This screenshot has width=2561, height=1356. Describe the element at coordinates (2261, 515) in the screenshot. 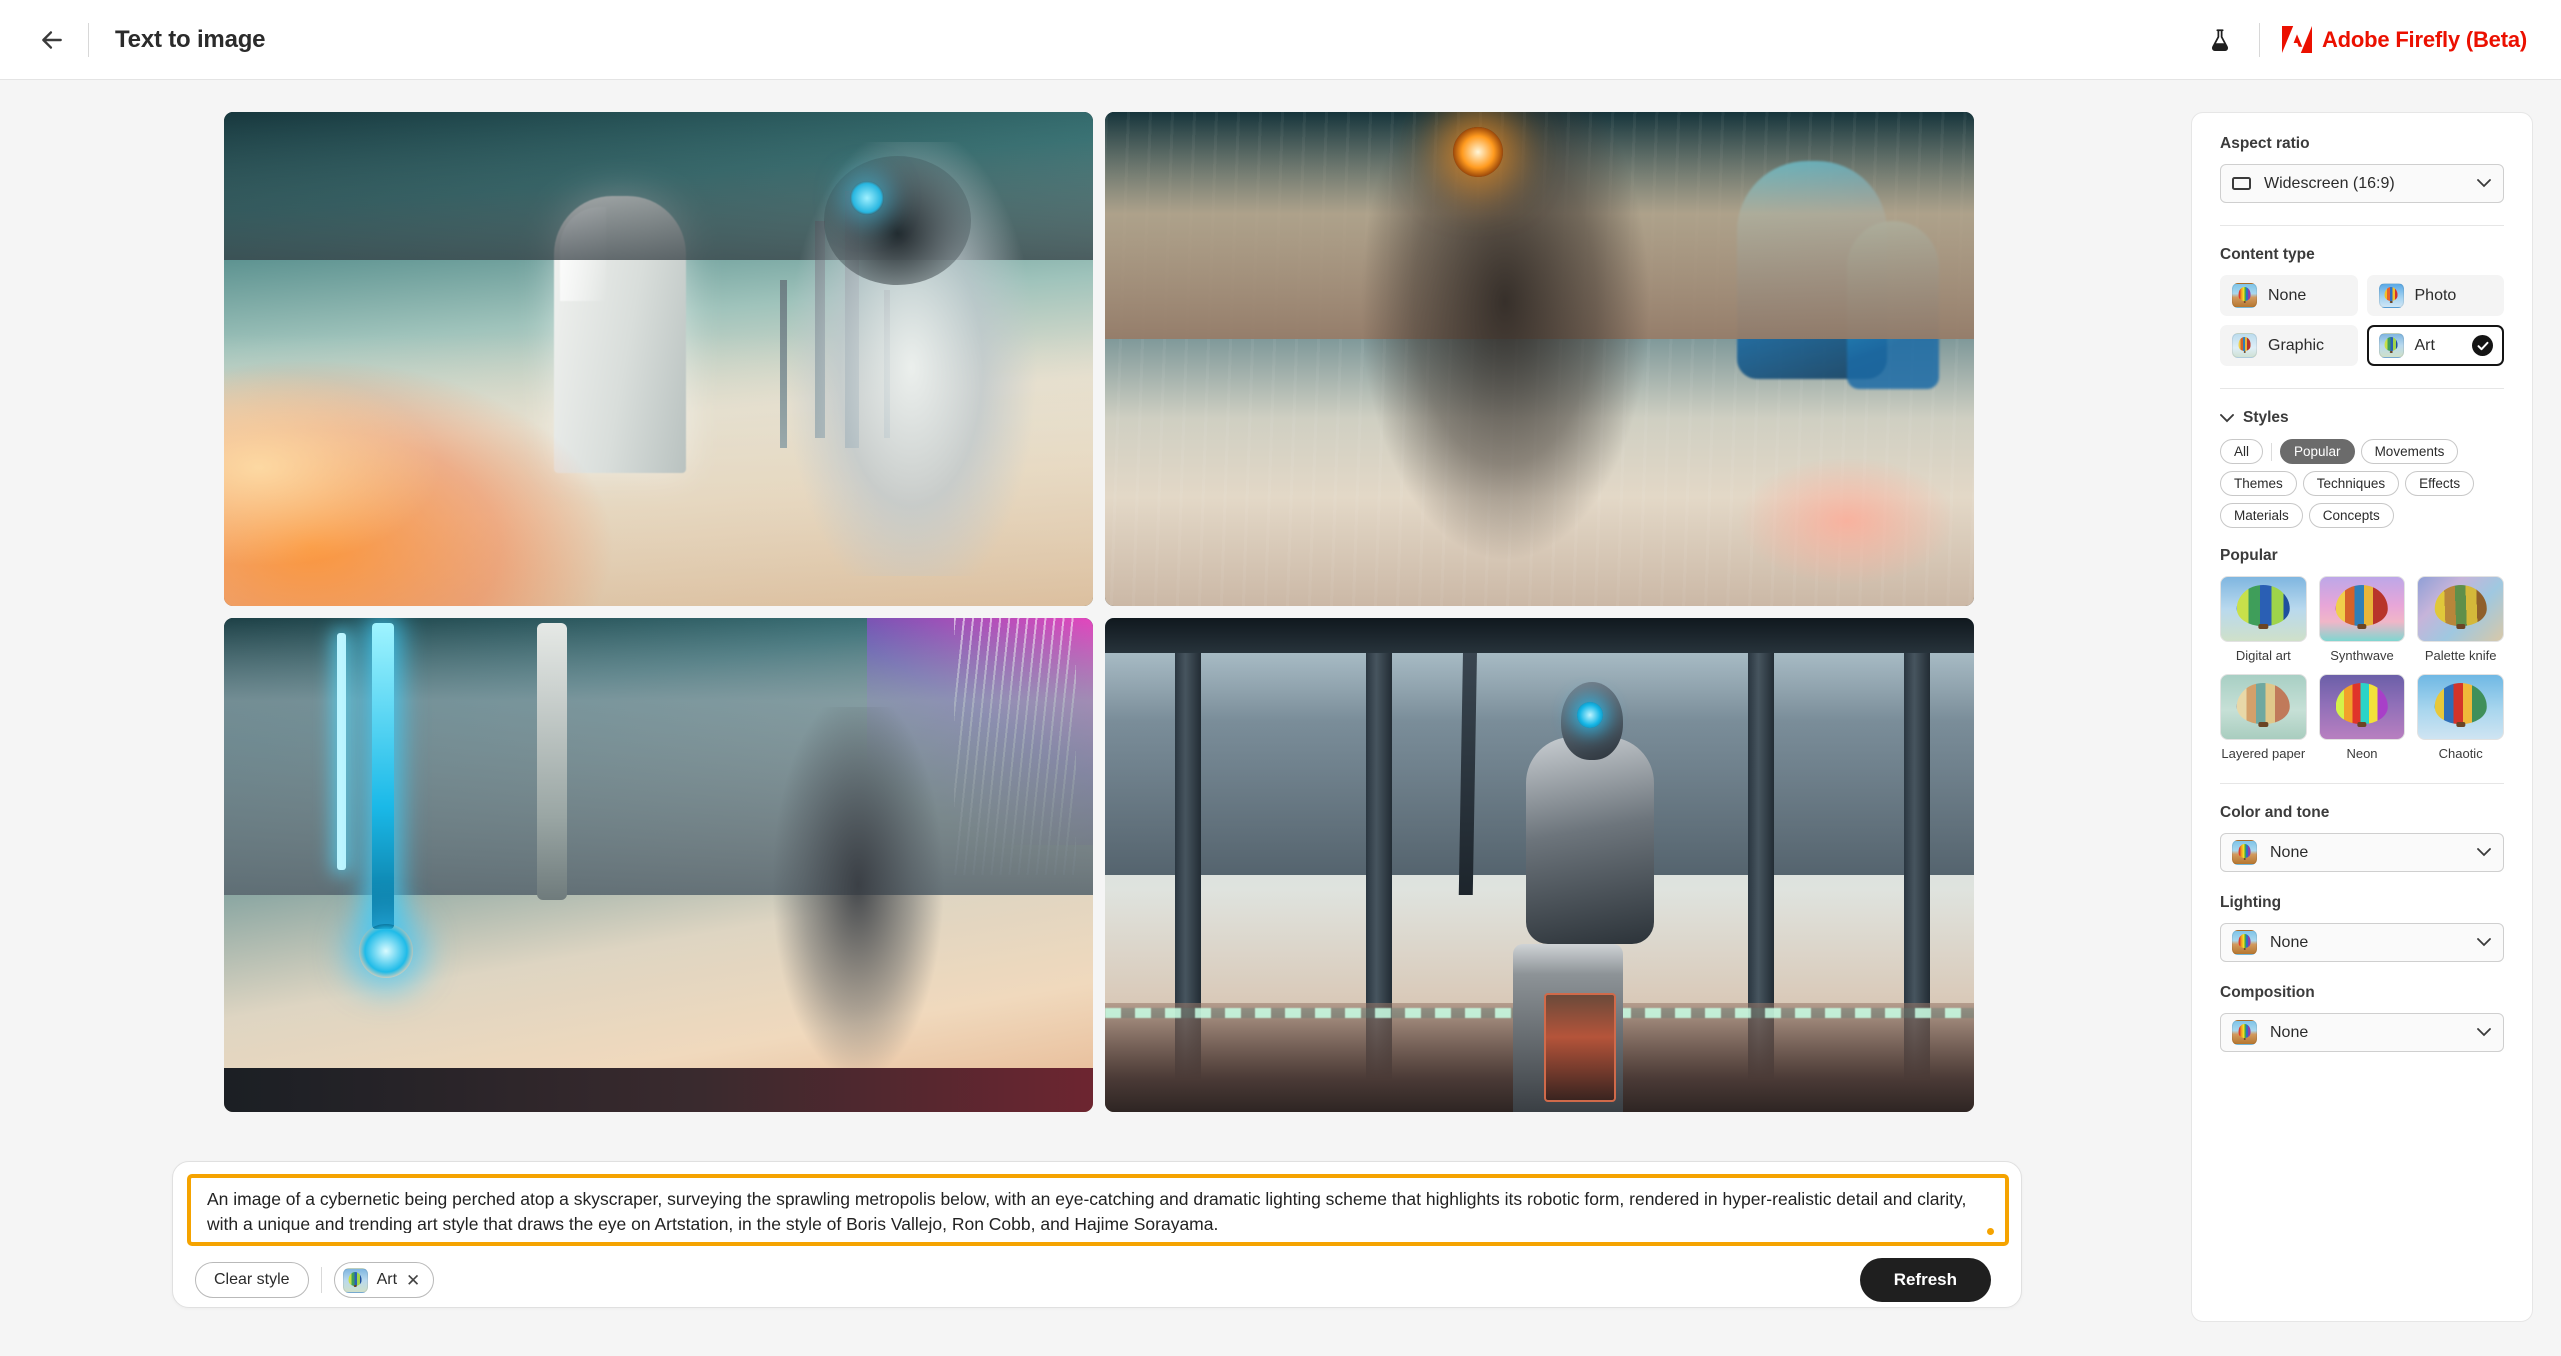

I see `style-filter-materials: Materials` at that location.